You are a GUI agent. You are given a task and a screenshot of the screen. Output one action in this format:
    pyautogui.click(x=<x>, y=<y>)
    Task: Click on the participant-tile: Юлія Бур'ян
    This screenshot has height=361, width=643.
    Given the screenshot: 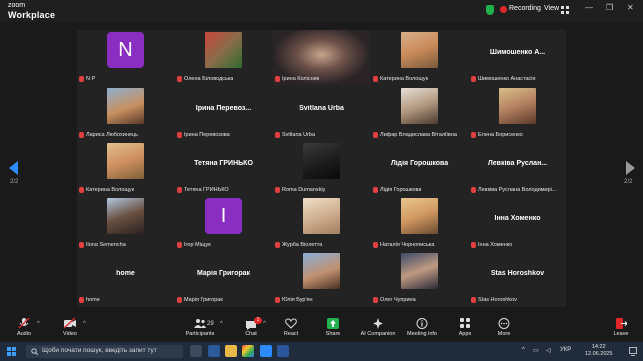 What is the action you would take?
    pyautogui.click(x=321, y=278)
    